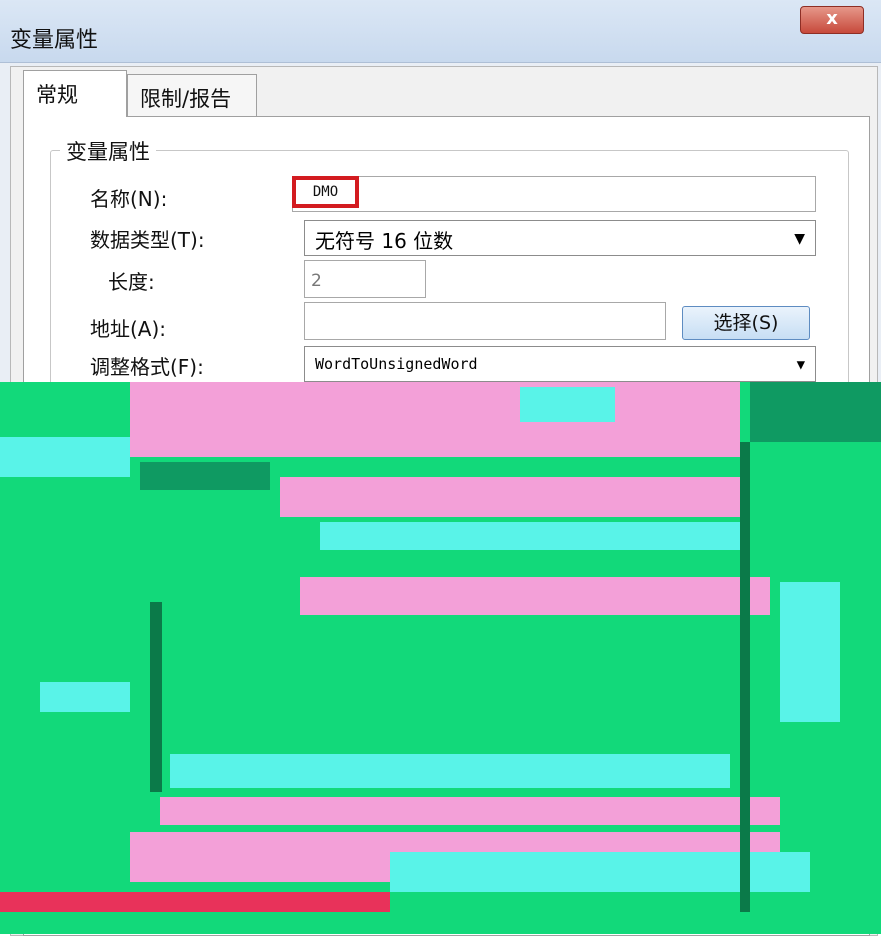 Image resolution: width=881 pixels, height=936 pixels. Describe the element at coordinates (128, 329) in the screenshot. I see `address-label: 地址(A):` at that location.